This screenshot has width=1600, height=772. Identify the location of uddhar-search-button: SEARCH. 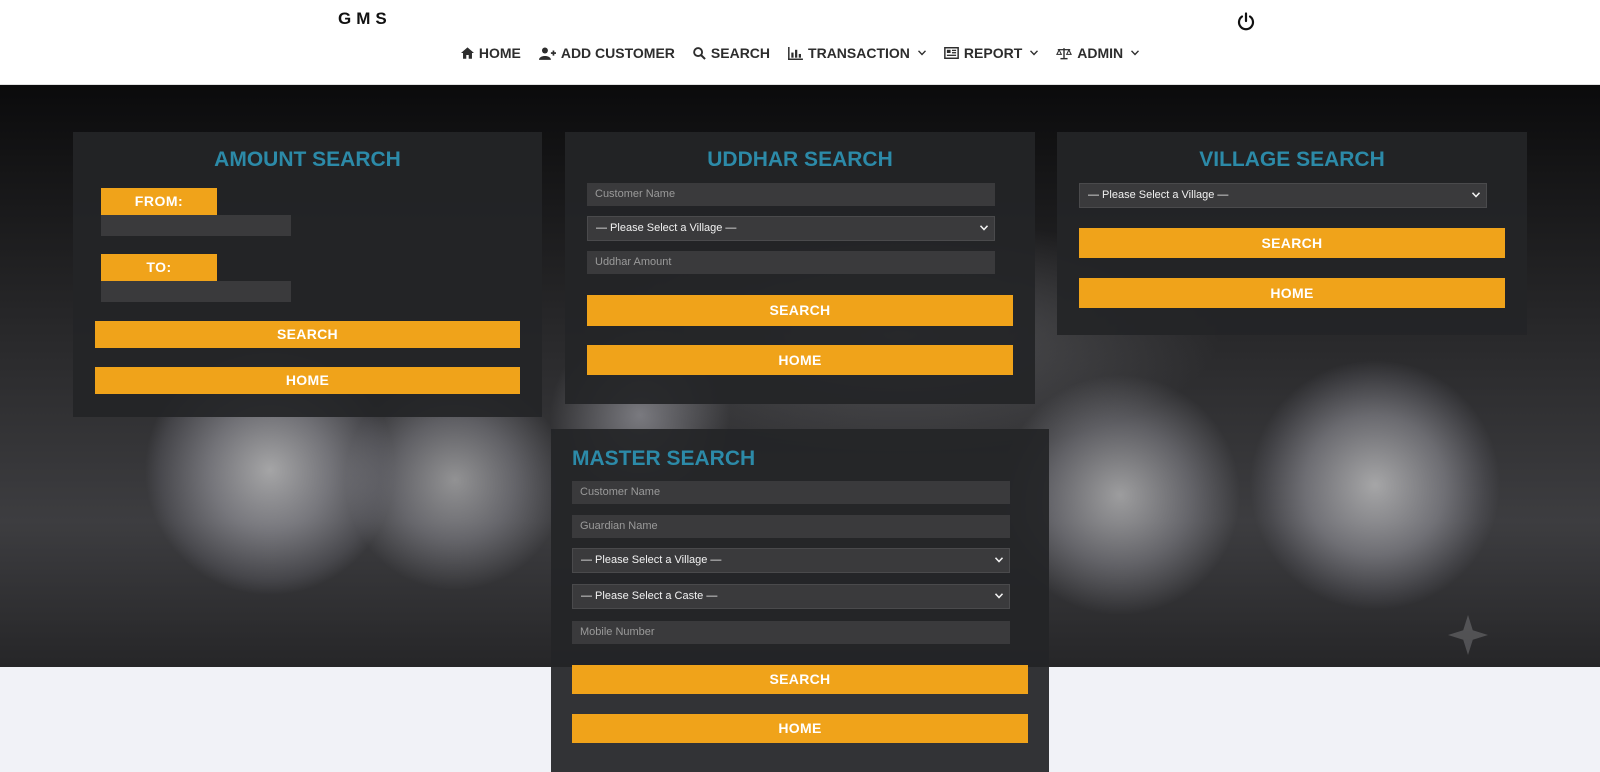
(800, 310).